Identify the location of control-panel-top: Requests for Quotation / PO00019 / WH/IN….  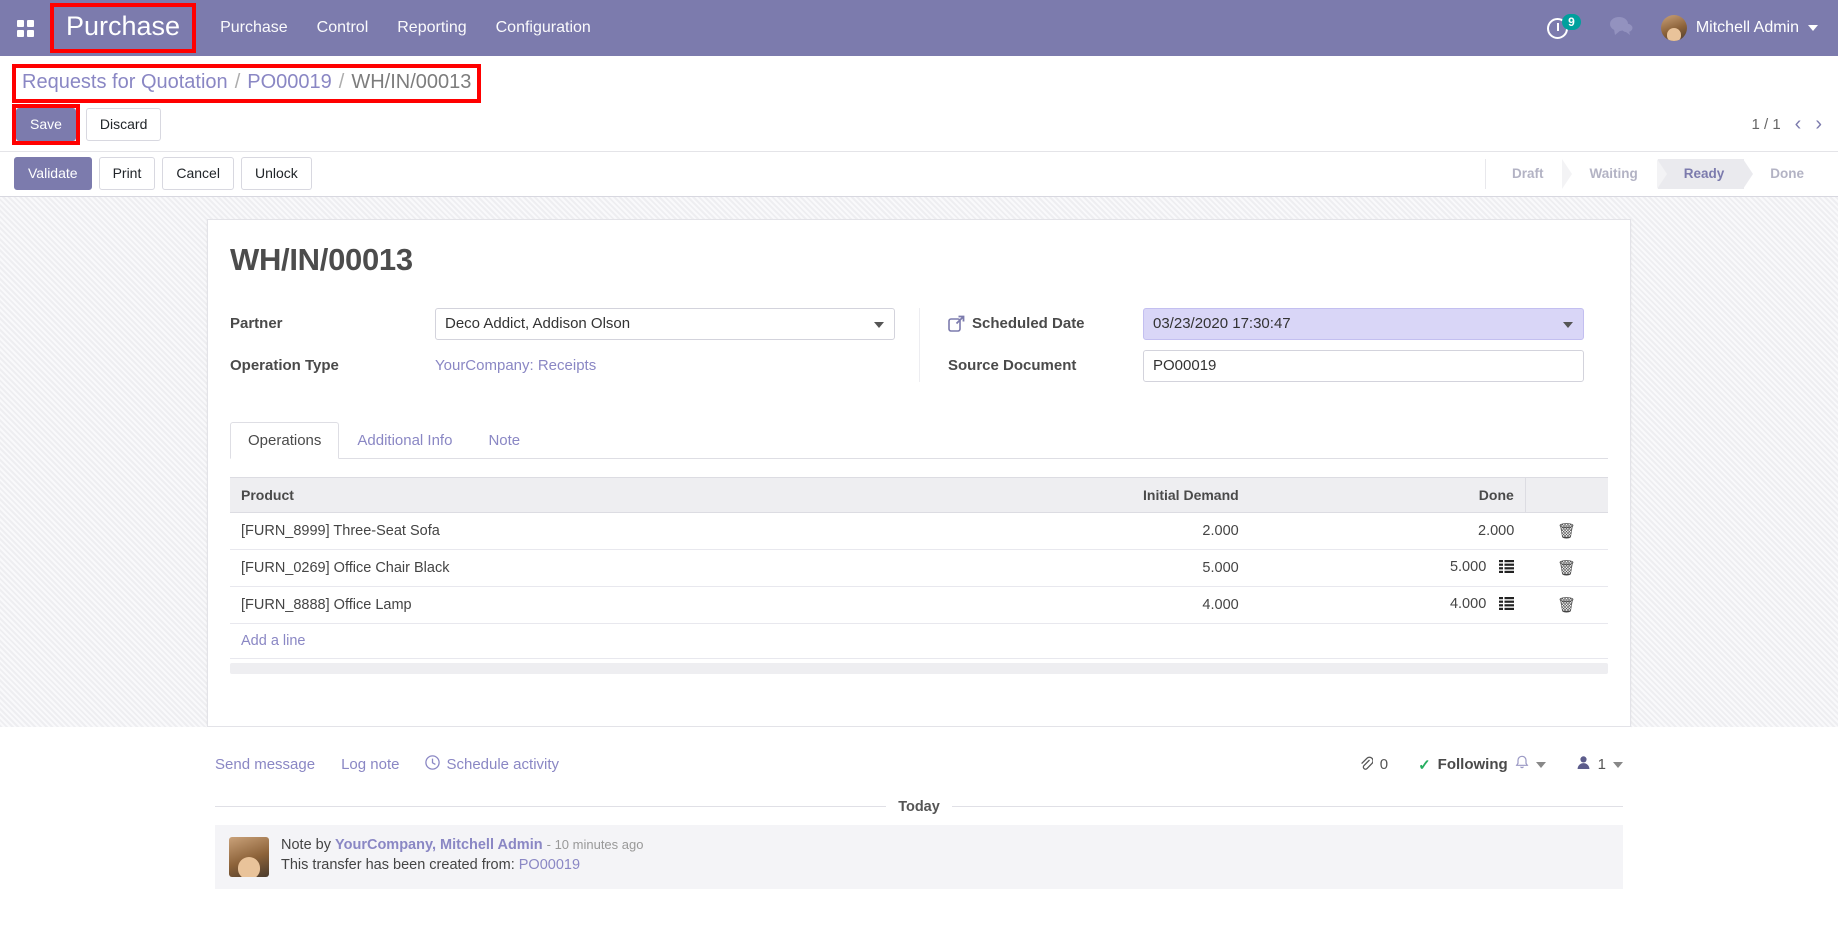
(919, 79).